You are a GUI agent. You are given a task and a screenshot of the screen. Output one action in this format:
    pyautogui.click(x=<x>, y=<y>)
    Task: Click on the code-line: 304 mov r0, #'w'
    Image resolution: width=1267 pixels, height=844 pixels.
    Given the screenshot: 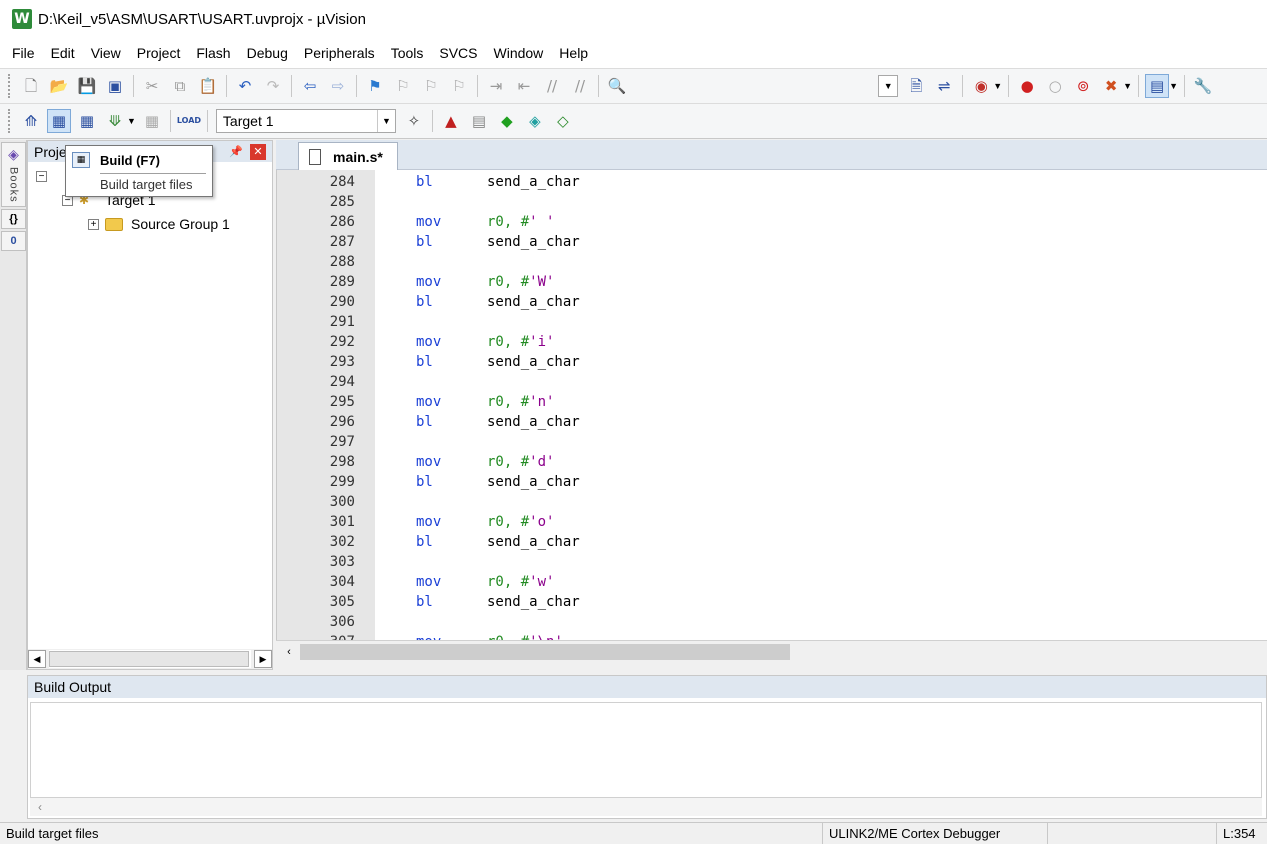 What is the action you would take?
    pyautogui.click(x=772, y=582)
    